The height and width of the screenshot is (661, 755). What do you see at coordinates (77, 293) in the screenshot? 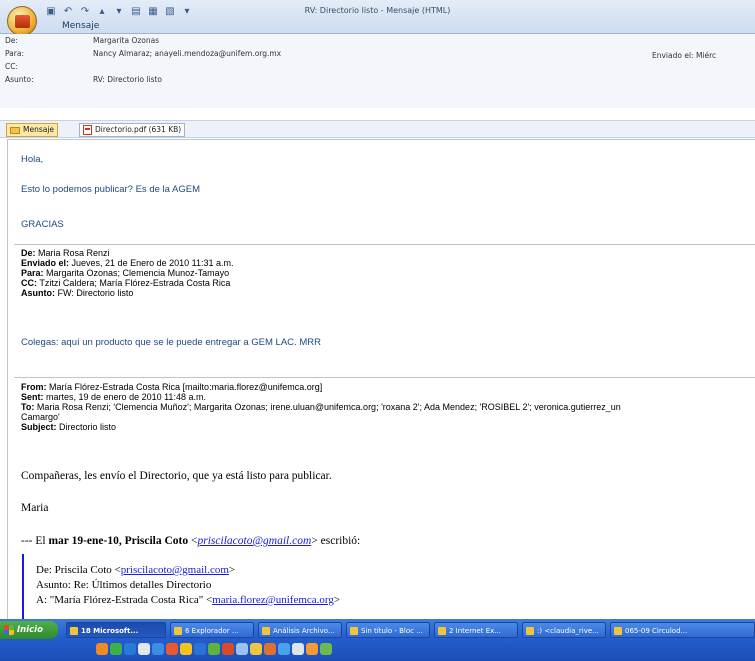
I see `fwd1-subject: Asunto: FW: Directorio listo` at bounding box center [77, 293].